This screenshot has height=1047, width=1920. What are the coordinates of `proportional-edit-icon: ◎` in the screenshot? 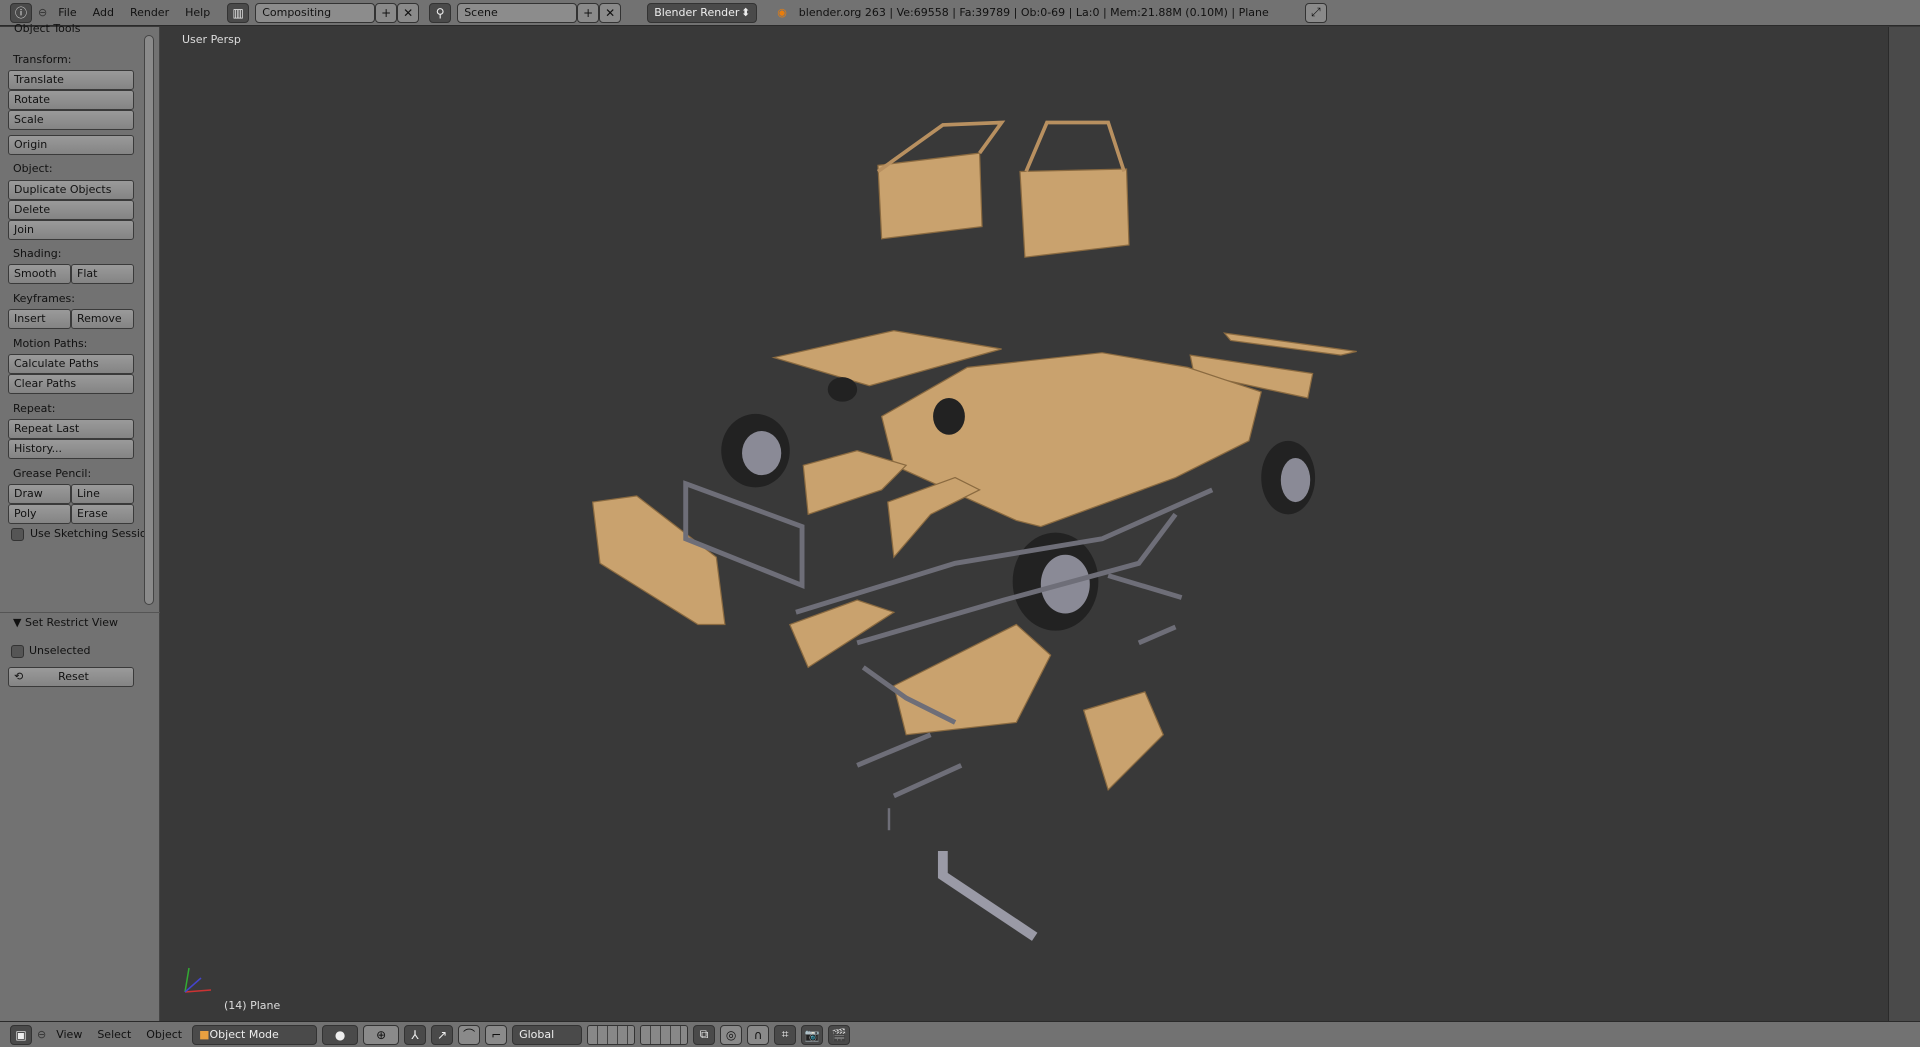 It's located at (731, 1034).